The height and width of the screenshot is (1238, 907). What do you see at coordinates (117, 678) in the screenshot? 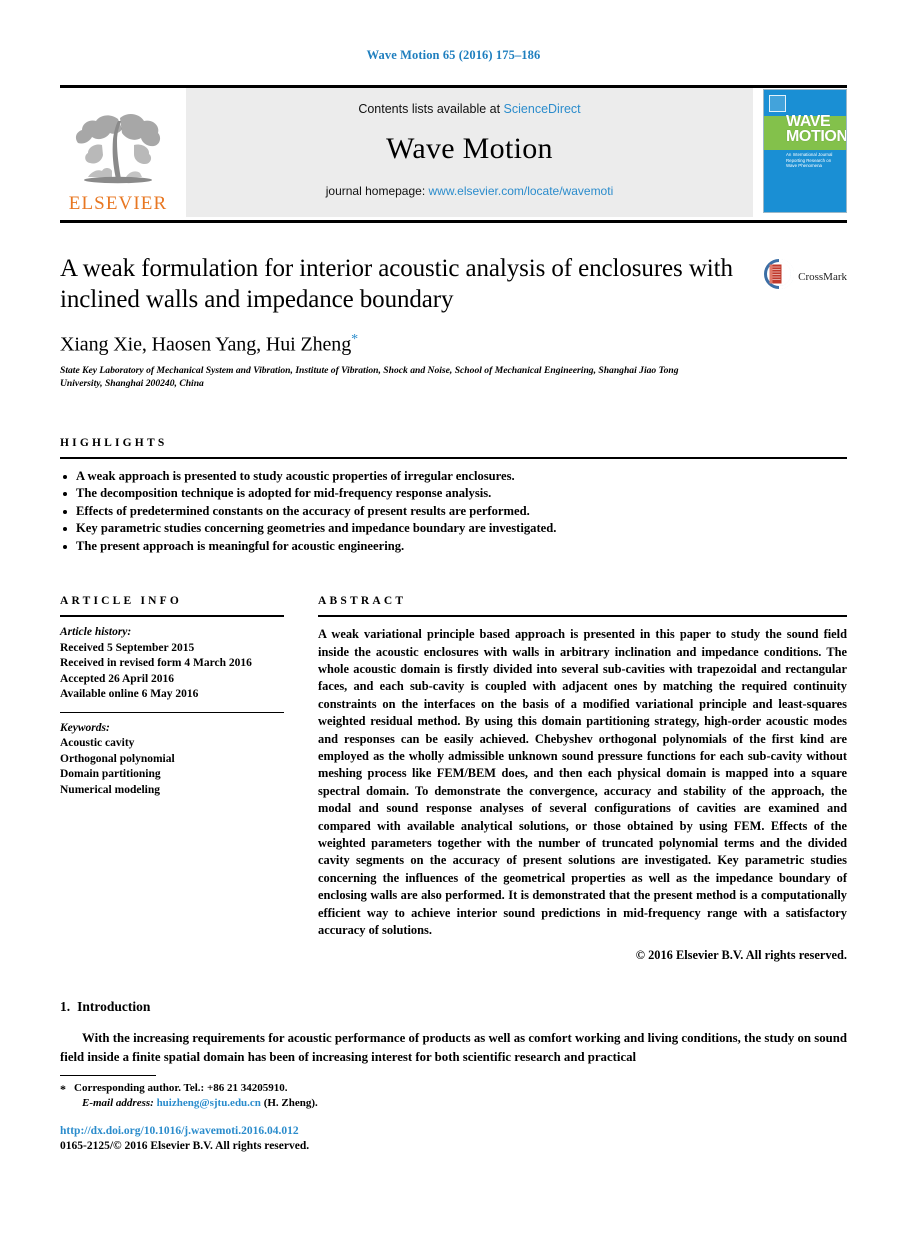
I see `article-history-item: Accepted 26 April 2016` at bounding box center [117, 678].